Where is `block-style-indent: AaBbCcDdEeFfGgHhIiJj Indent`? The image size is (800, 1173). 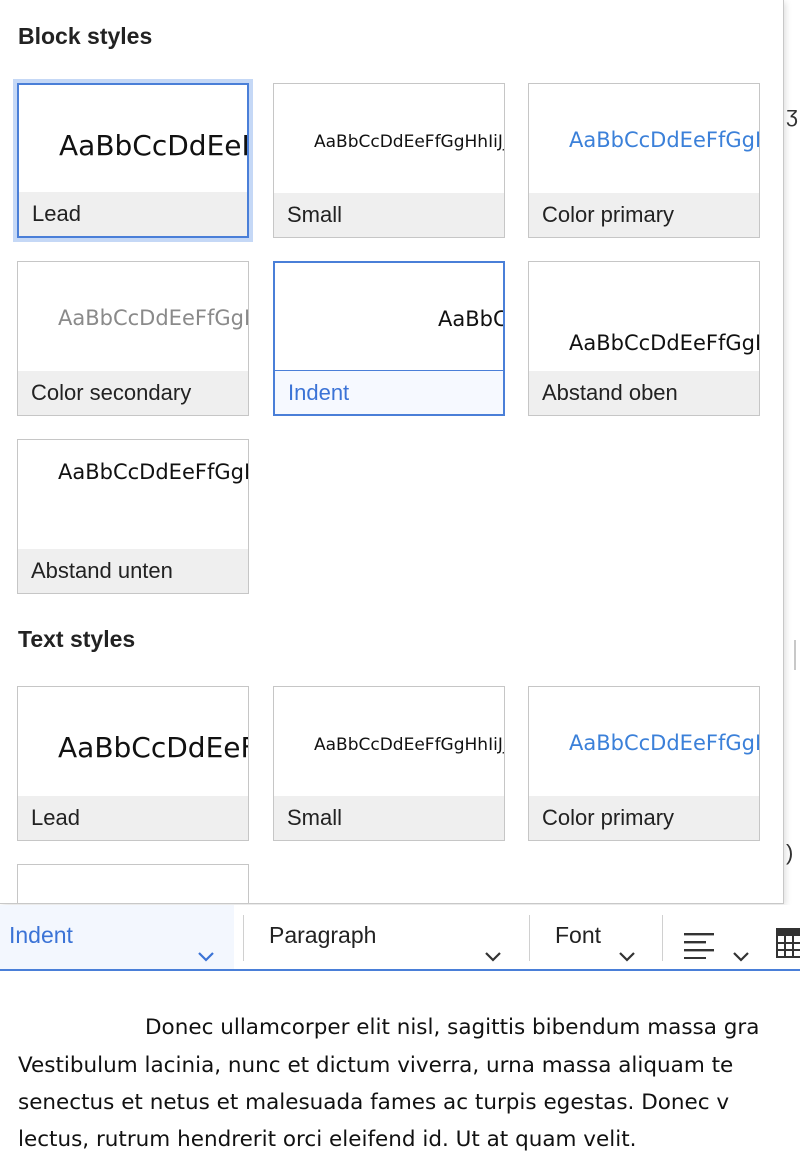
block-style-indent: AaBbCcDdEeFfGgHhIiJj Indent is located at coordinates (389, 338).